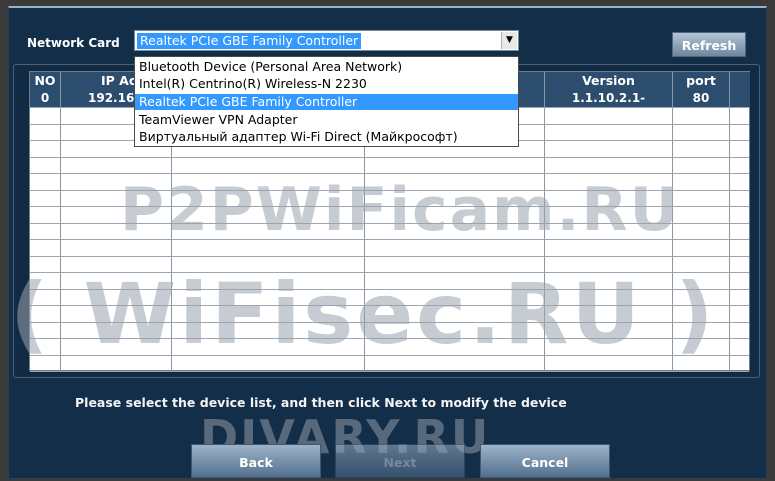  I want to click on network-card-label: Network Card, so click(73, 43).